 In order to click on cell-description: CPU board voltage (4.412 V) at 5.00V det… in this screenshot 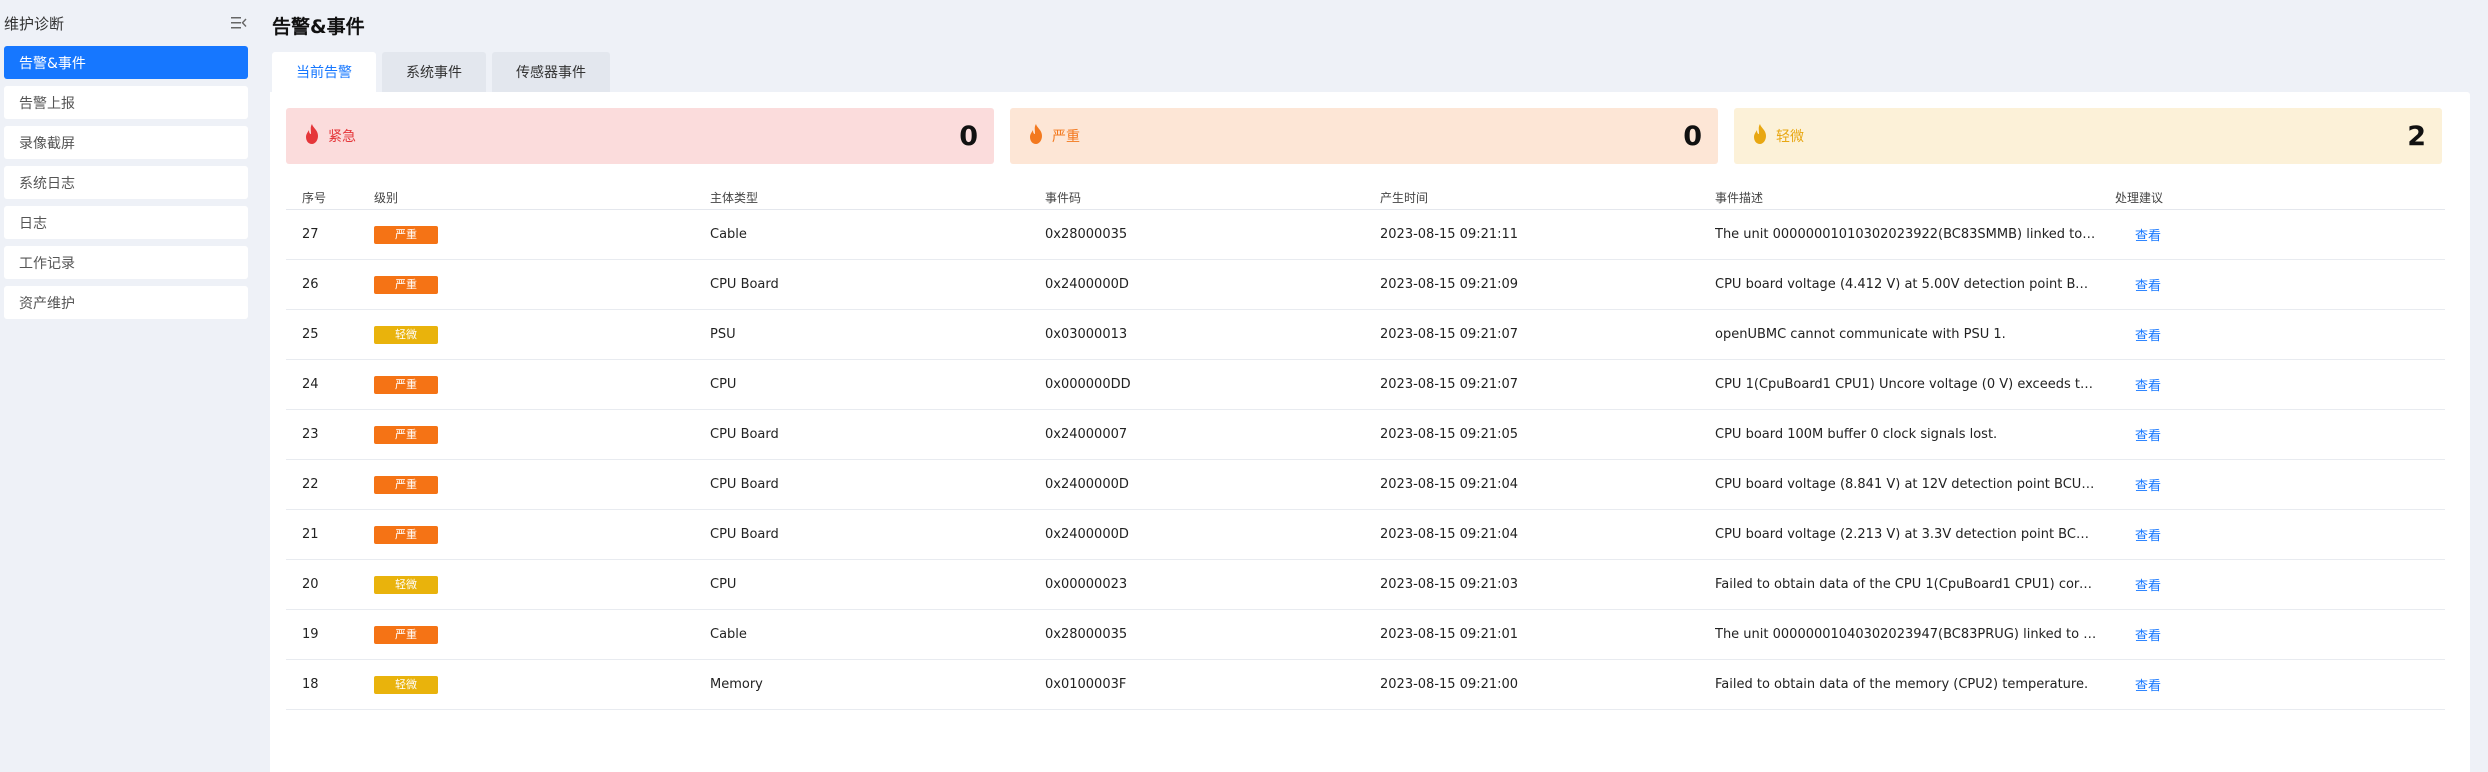, I will do `click(1915, 284)`.